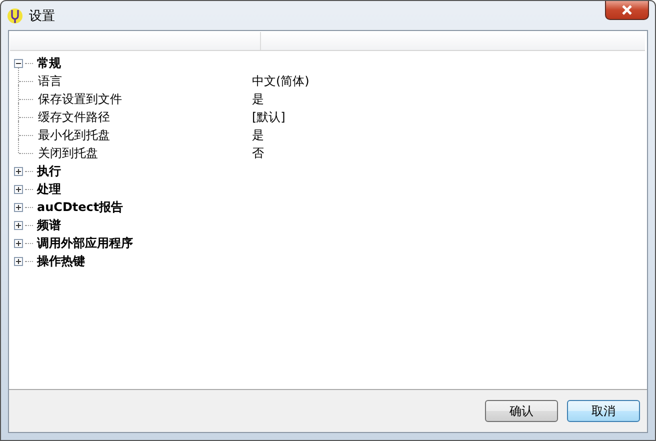  I want to click on dialog-button: 确认, so click(521, 411).